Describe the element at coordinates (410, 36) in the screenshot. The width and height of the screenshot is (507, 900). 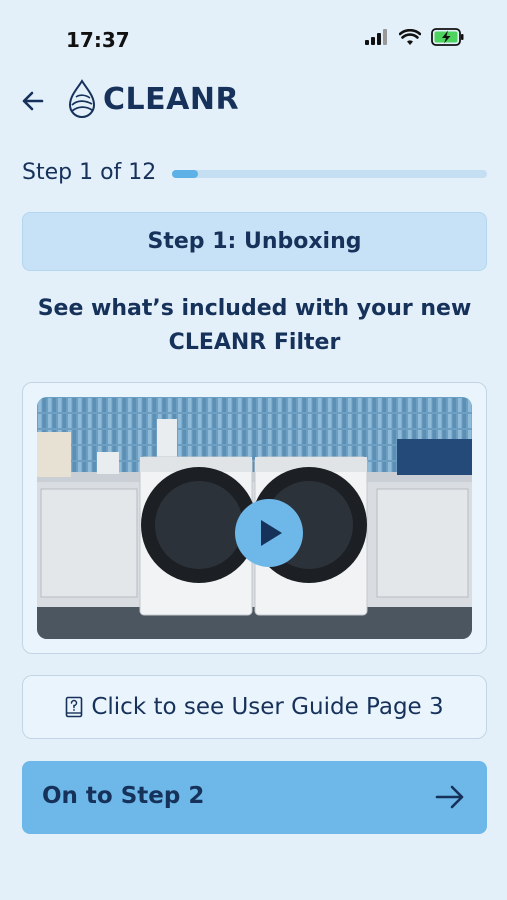
I see `wifi-icon` at that location.